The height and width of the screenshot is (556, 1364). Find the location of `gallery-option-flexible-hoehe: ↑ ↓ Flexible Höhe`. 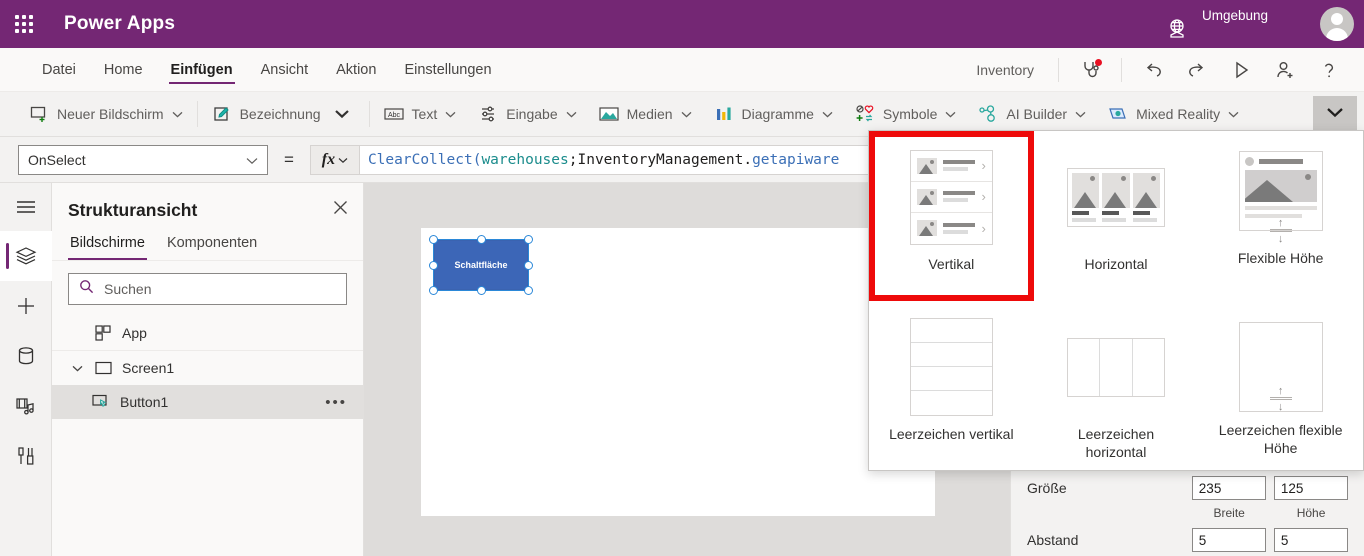

gallery-option-flexible-hoehe: ↑ ↓ Flexible Höhe is located at coordinates (1280, 216).